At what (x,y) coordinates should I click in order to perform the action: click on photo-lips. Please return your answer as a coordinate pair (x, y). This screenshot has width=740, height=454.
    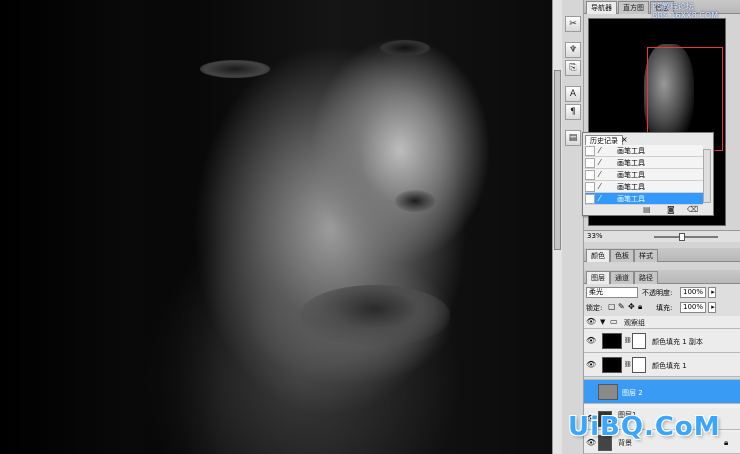
    Looking at the image, I should click on (375, 315).